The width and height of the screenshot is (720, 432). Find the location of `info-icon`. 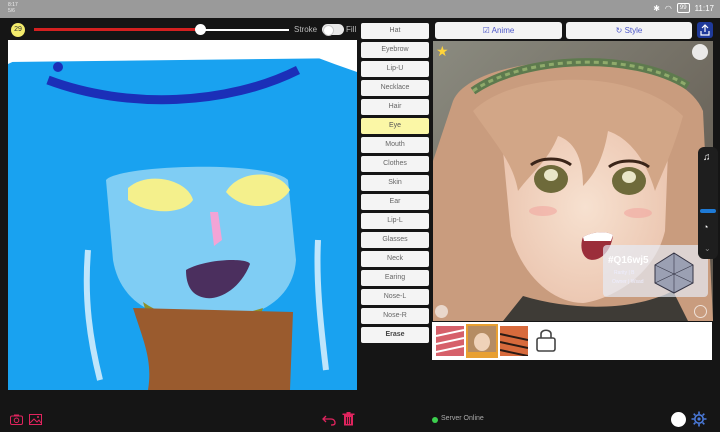

info-icon is located at coordinates (700, 311).